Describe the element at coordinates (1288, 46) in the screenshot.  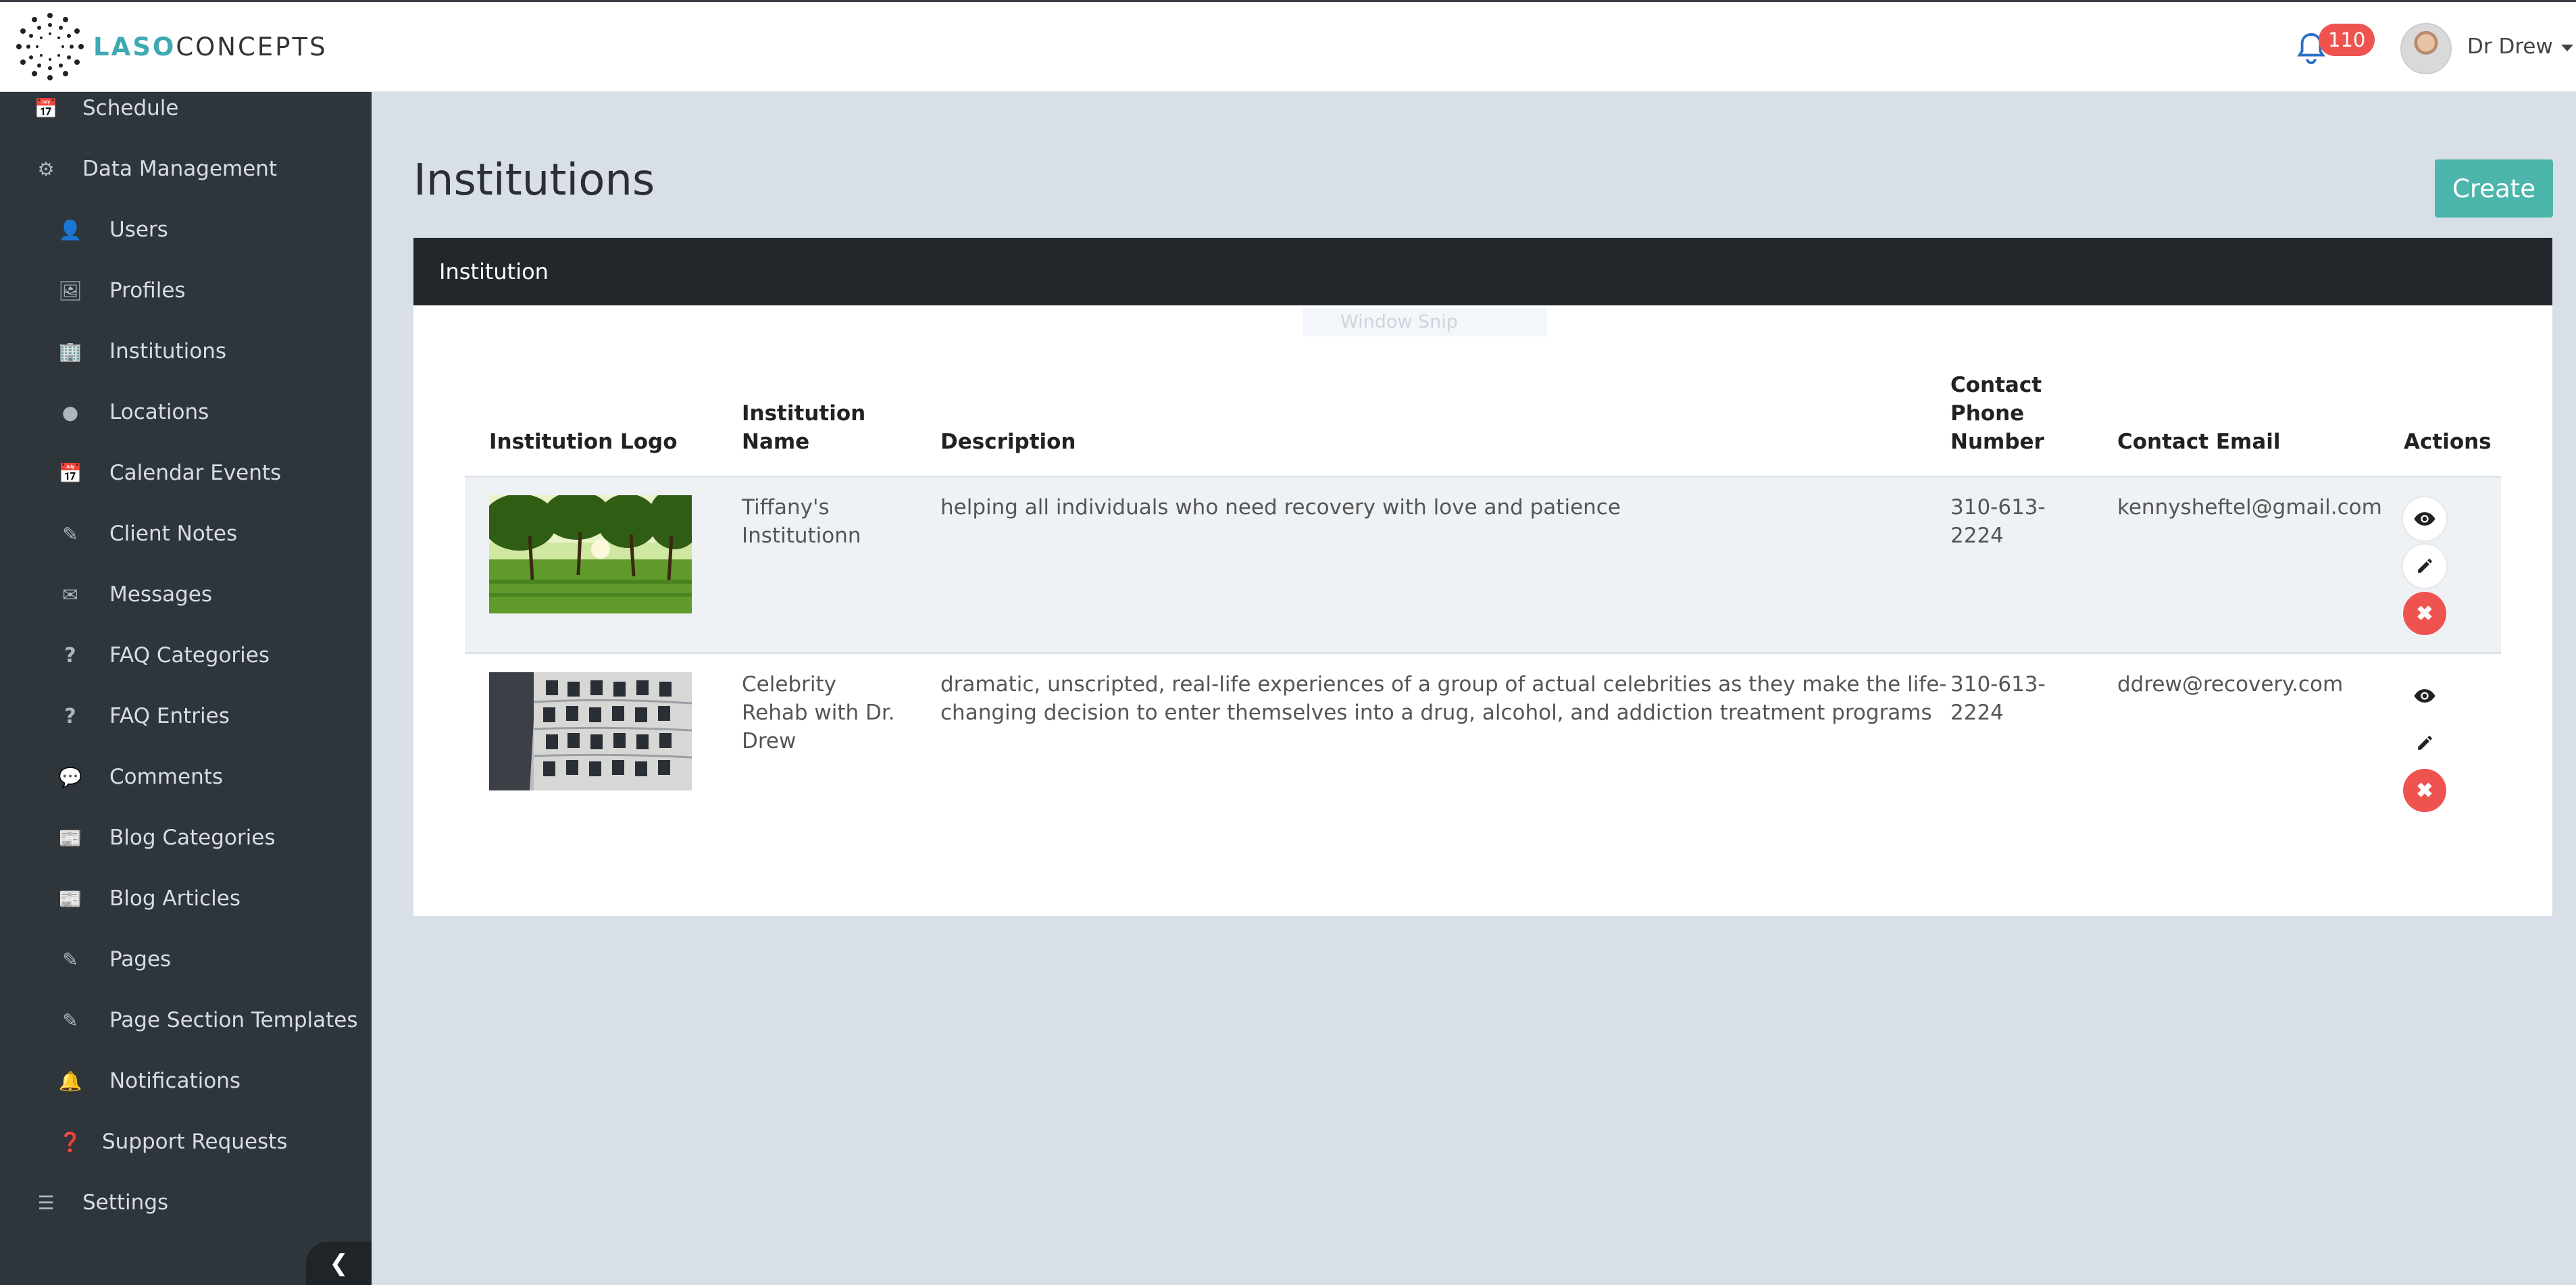
I see `top-navbar: LASOCONCEPTS 110 Dr Drew` at that location.